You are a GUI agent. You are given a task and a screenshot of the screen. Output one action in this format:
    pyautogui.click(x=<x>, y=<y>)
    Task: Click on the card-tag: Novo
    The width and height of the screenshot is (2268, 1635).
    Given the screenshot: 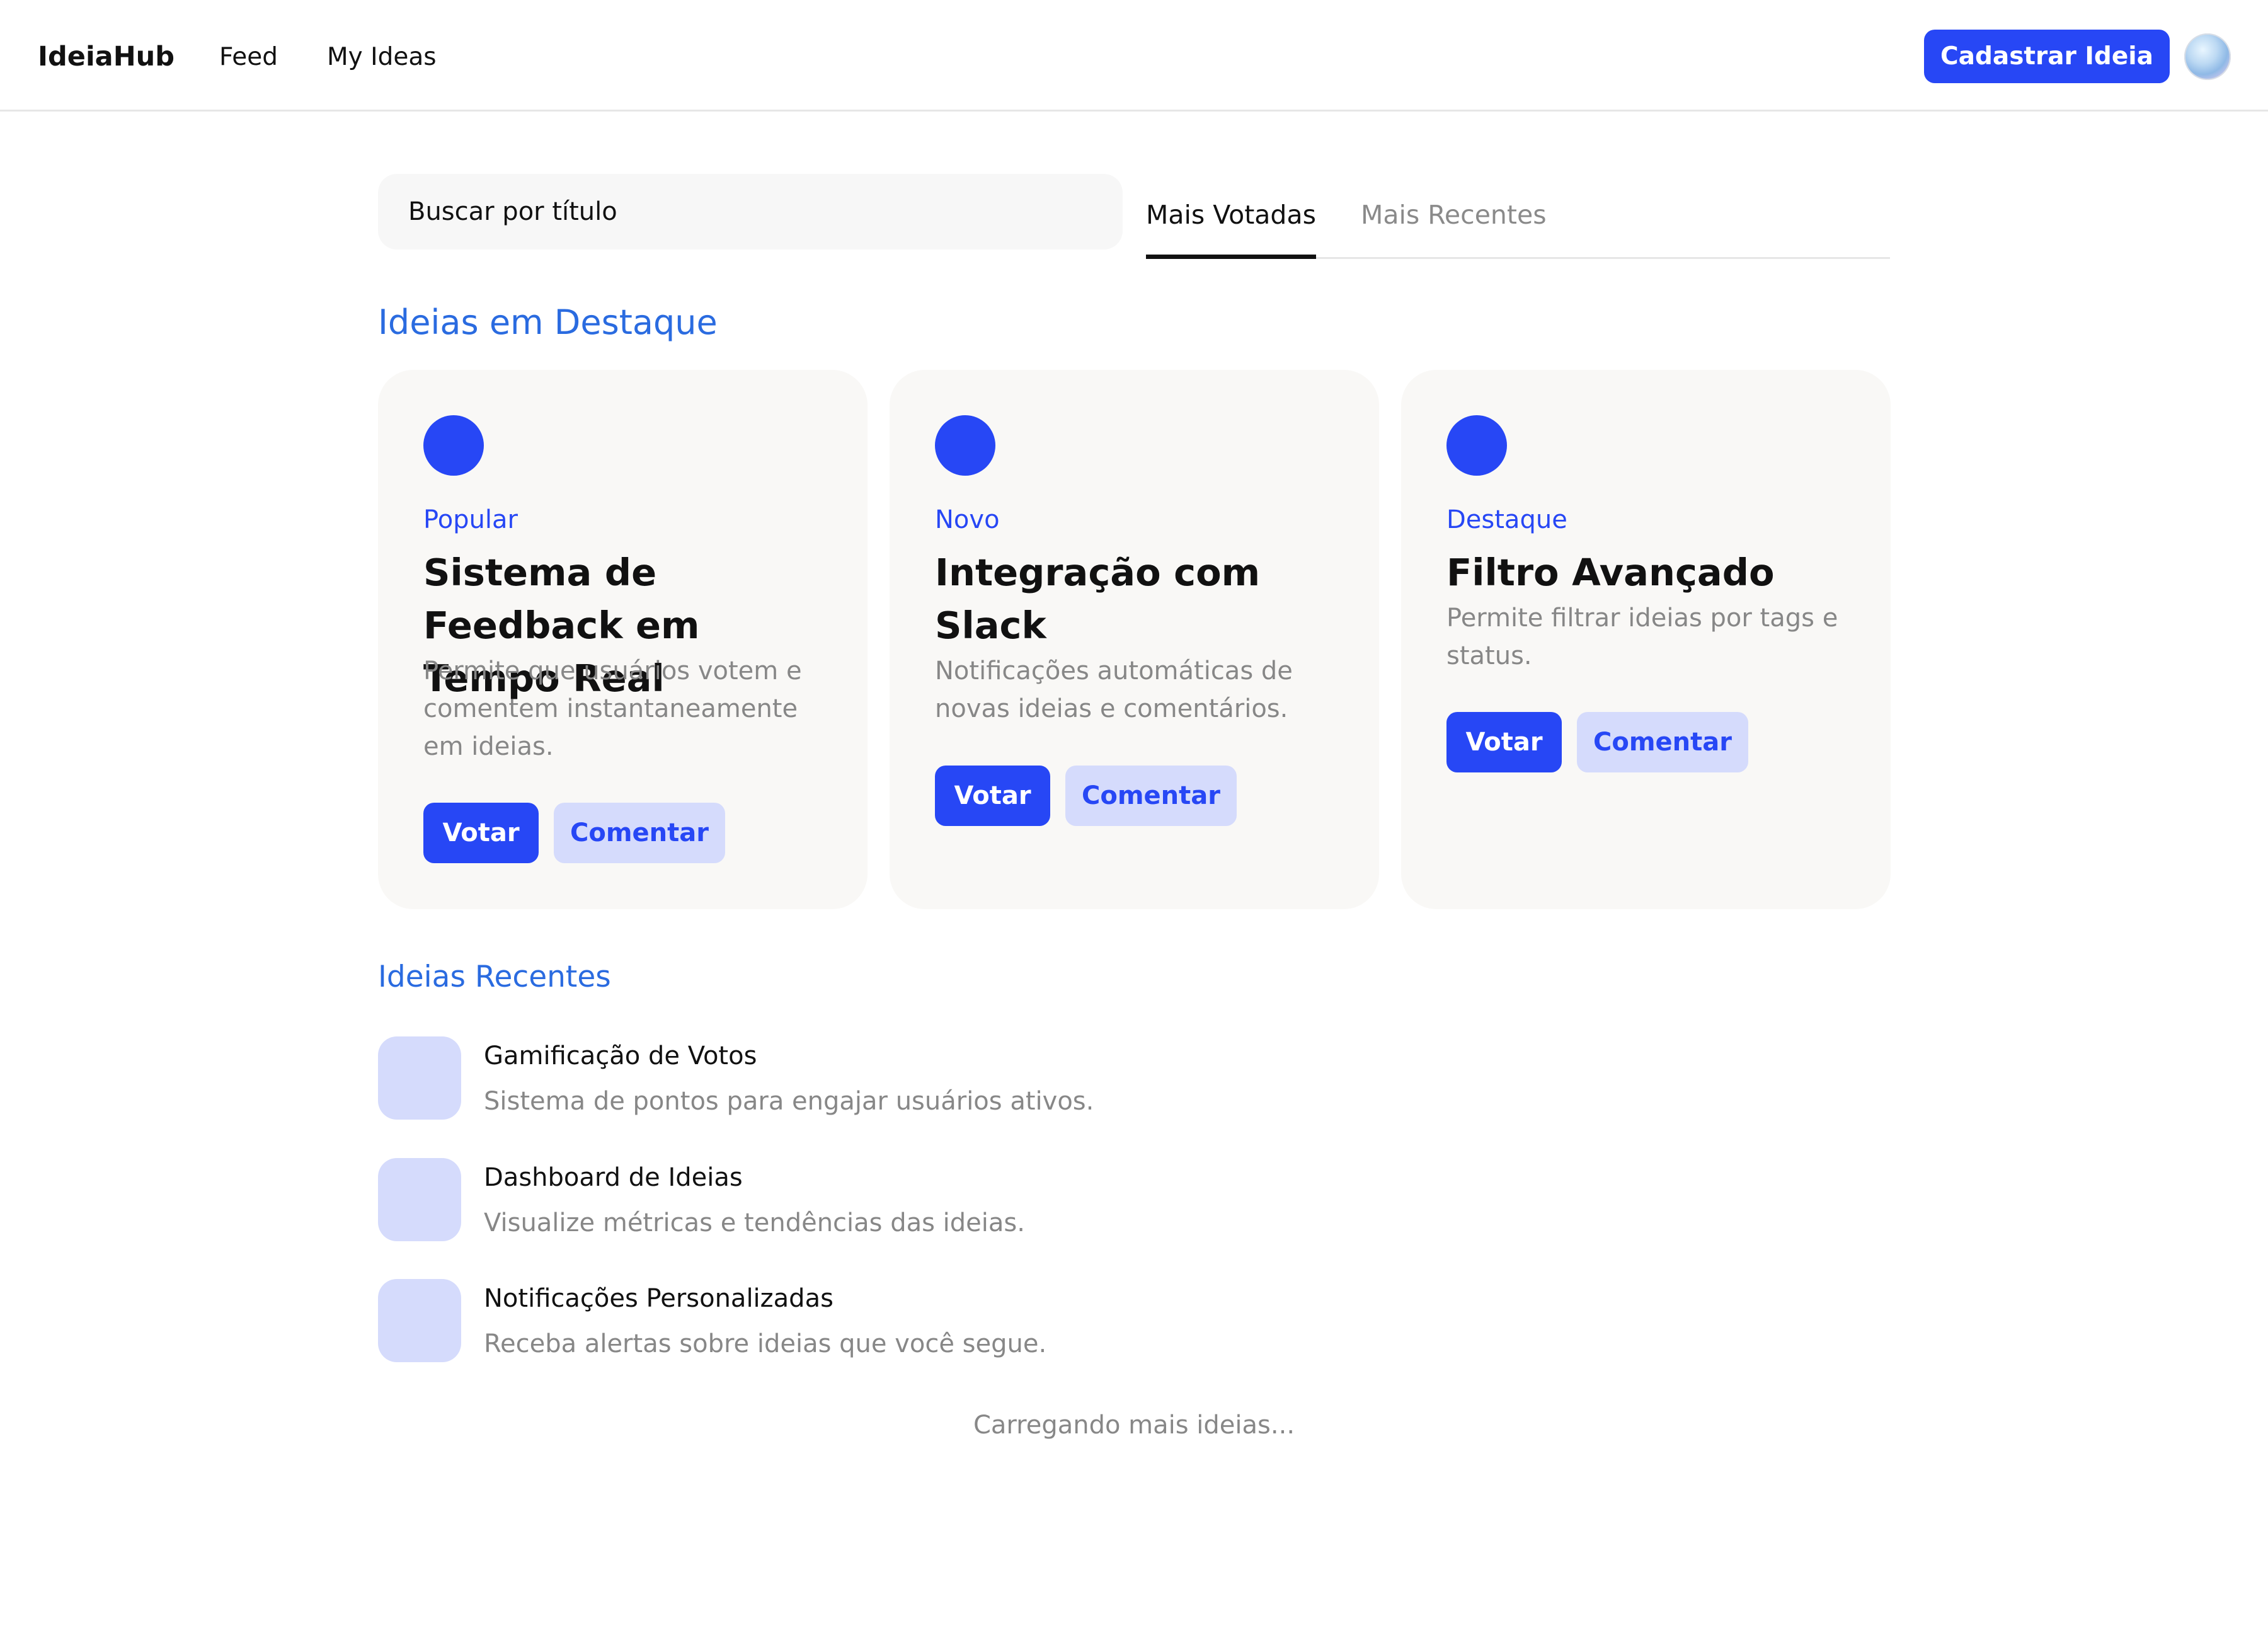 What is the action you would take?
    pyautogui.click(x=967, y=519)
    